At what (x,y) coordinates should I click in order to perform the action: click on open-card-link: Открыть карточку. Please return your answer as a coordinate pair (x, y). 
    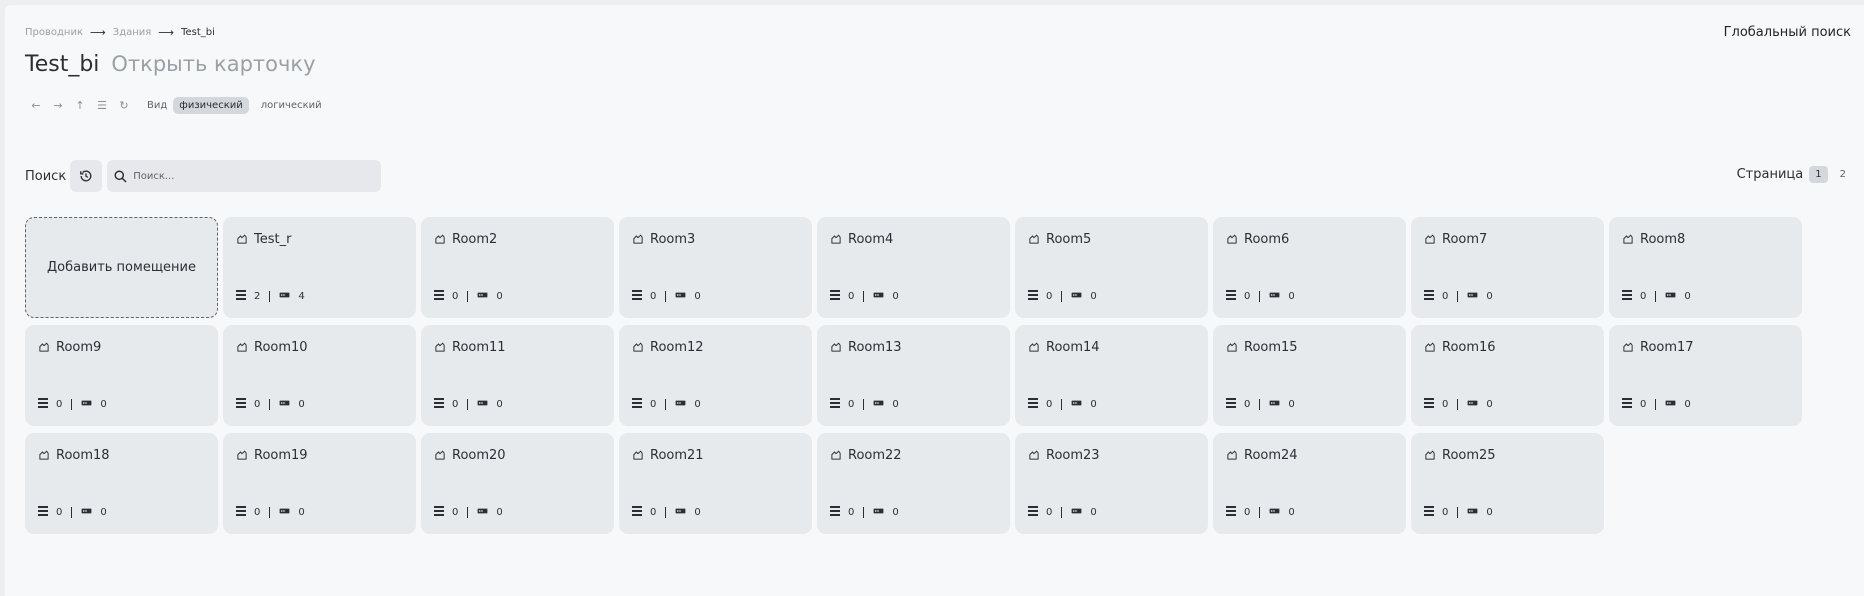
    Looking at the image, I should click on (213, 64).